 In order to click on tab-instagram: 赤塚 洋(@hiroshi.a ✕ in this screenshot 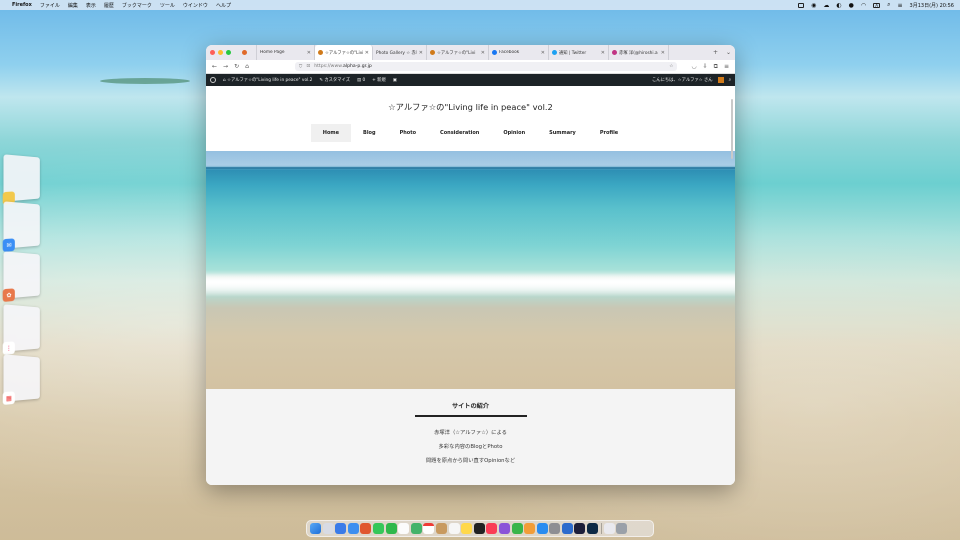, I will do `click(639, 52)`.